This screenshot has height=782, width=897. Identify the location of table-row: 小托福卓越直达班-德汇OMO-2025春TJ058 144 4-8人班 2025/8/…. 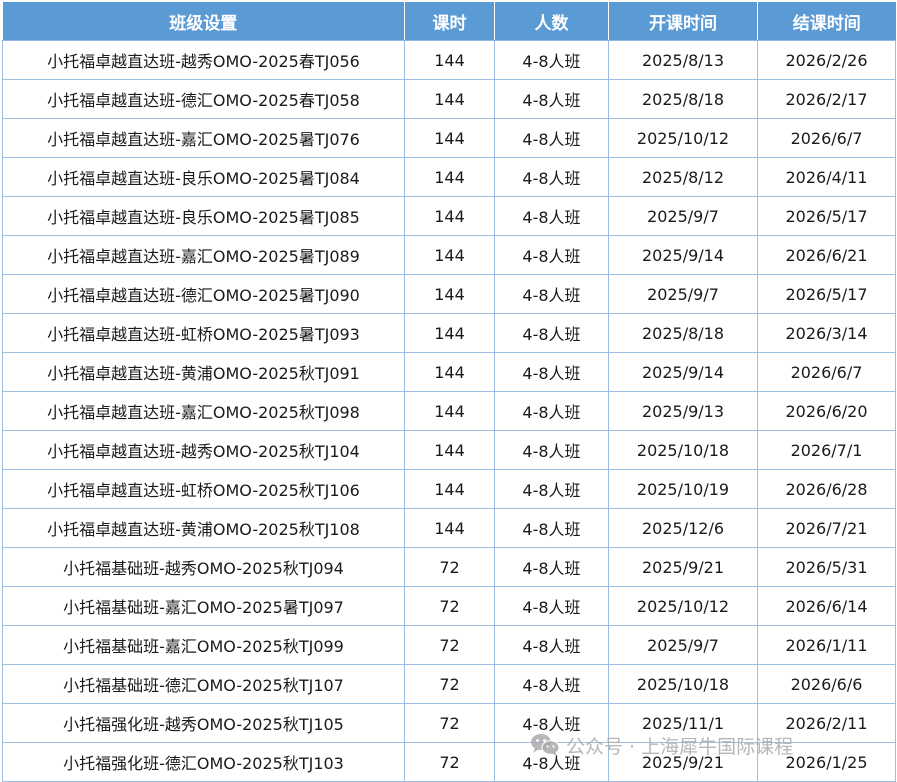
(449, 99).